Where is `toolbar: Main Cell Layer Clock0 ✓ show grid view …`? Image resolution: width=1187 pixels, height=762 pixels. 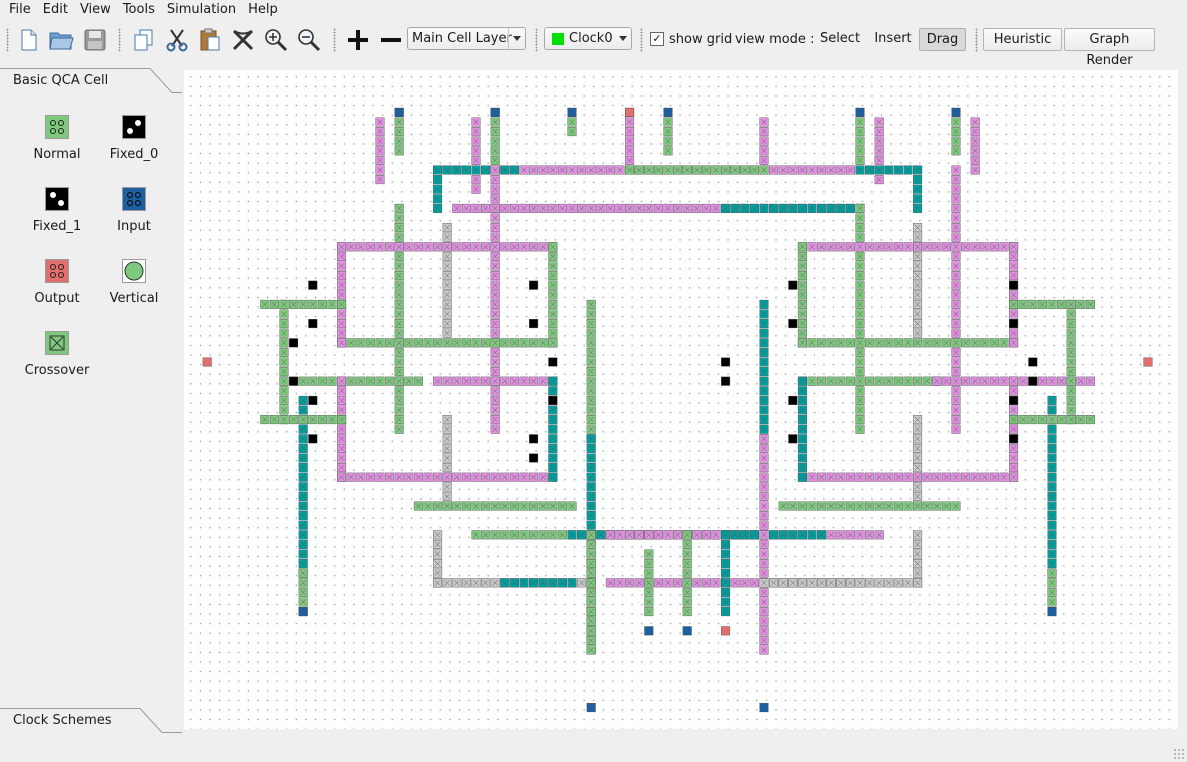
toolbar: Main Cell Layer Clock0 ✓ show grid view … is located at coordinates (593, 44).